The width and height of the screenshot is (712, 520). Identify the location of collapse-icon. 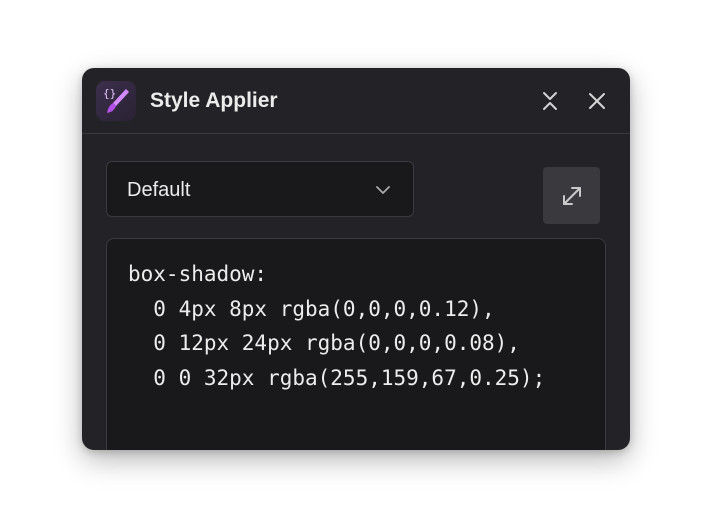
(550, 101).